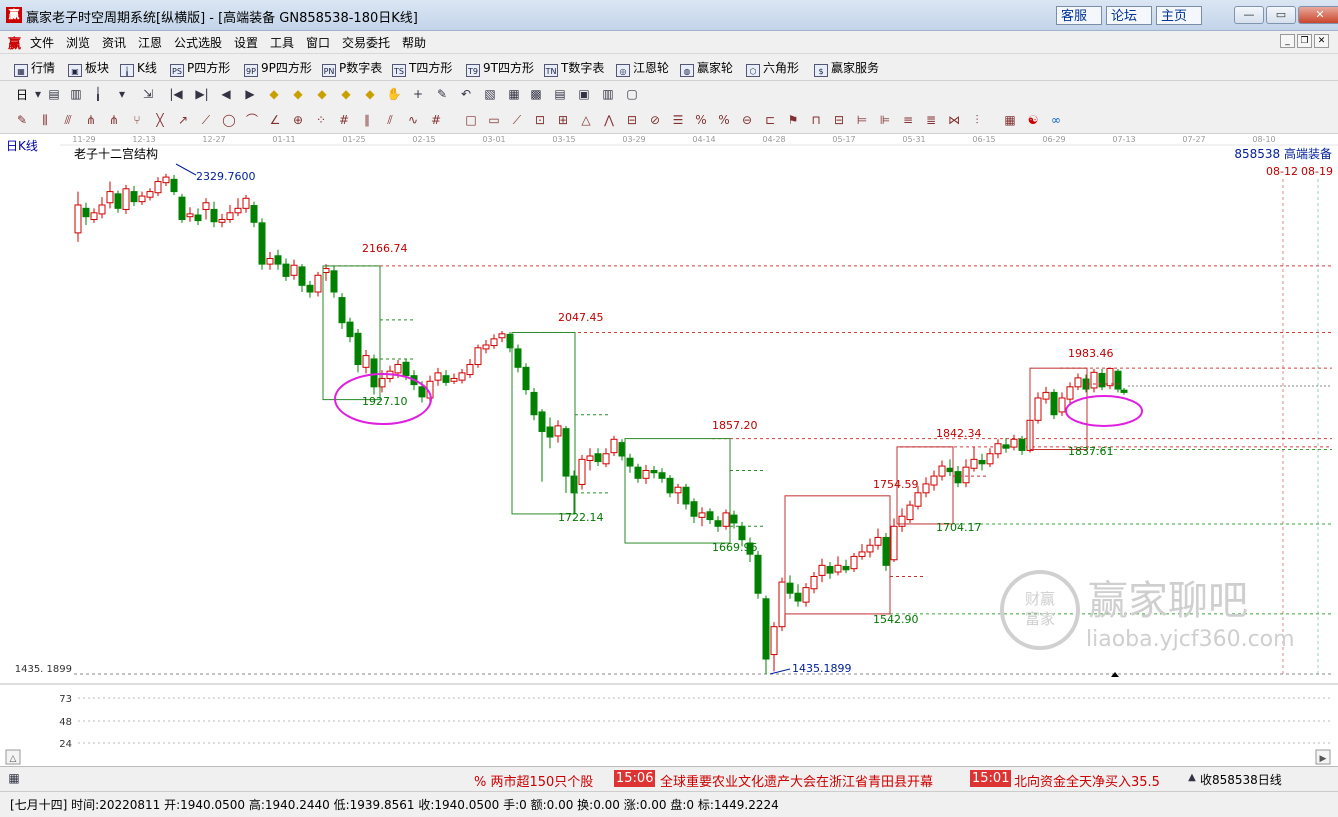  What do you see at coordinates (394, 94) in the screenshot?
I see `hand-icon: ✋` at bounding box center [394, 94].